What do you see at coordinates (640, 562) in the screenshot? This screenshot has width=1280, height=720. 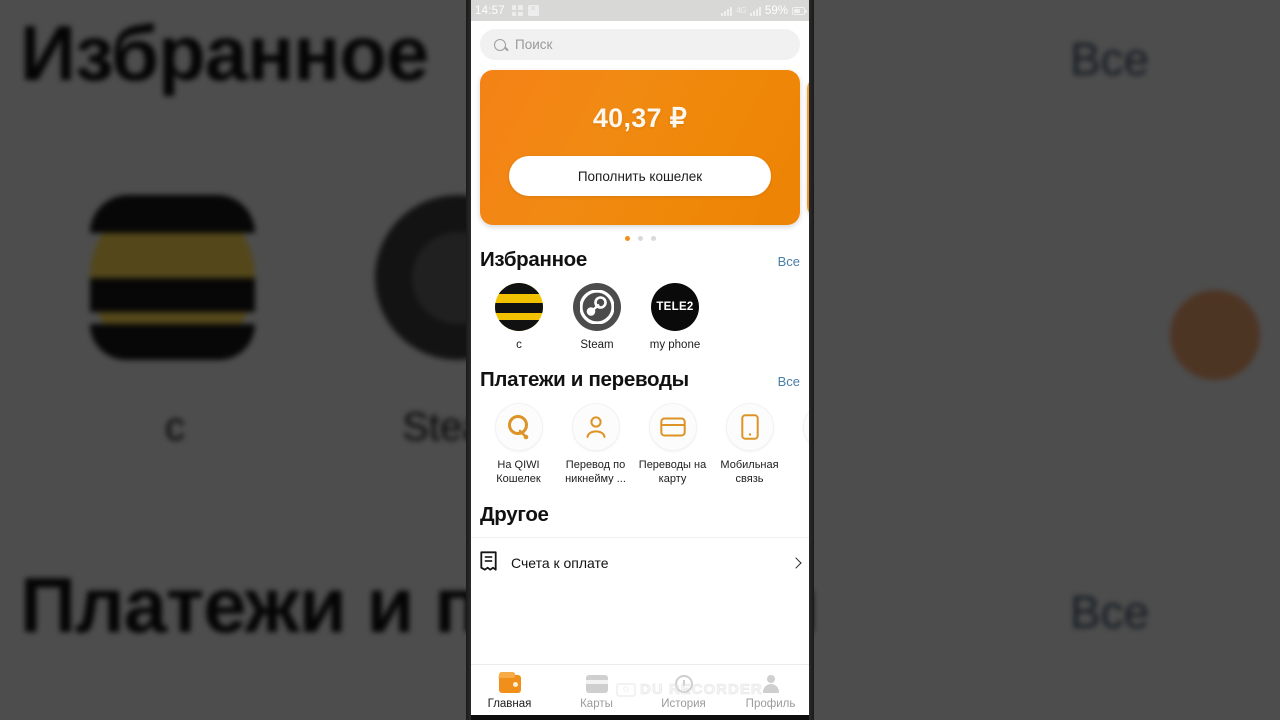 I see `other-row-bills: Счета к оплате` at bounding box center [640, 562].